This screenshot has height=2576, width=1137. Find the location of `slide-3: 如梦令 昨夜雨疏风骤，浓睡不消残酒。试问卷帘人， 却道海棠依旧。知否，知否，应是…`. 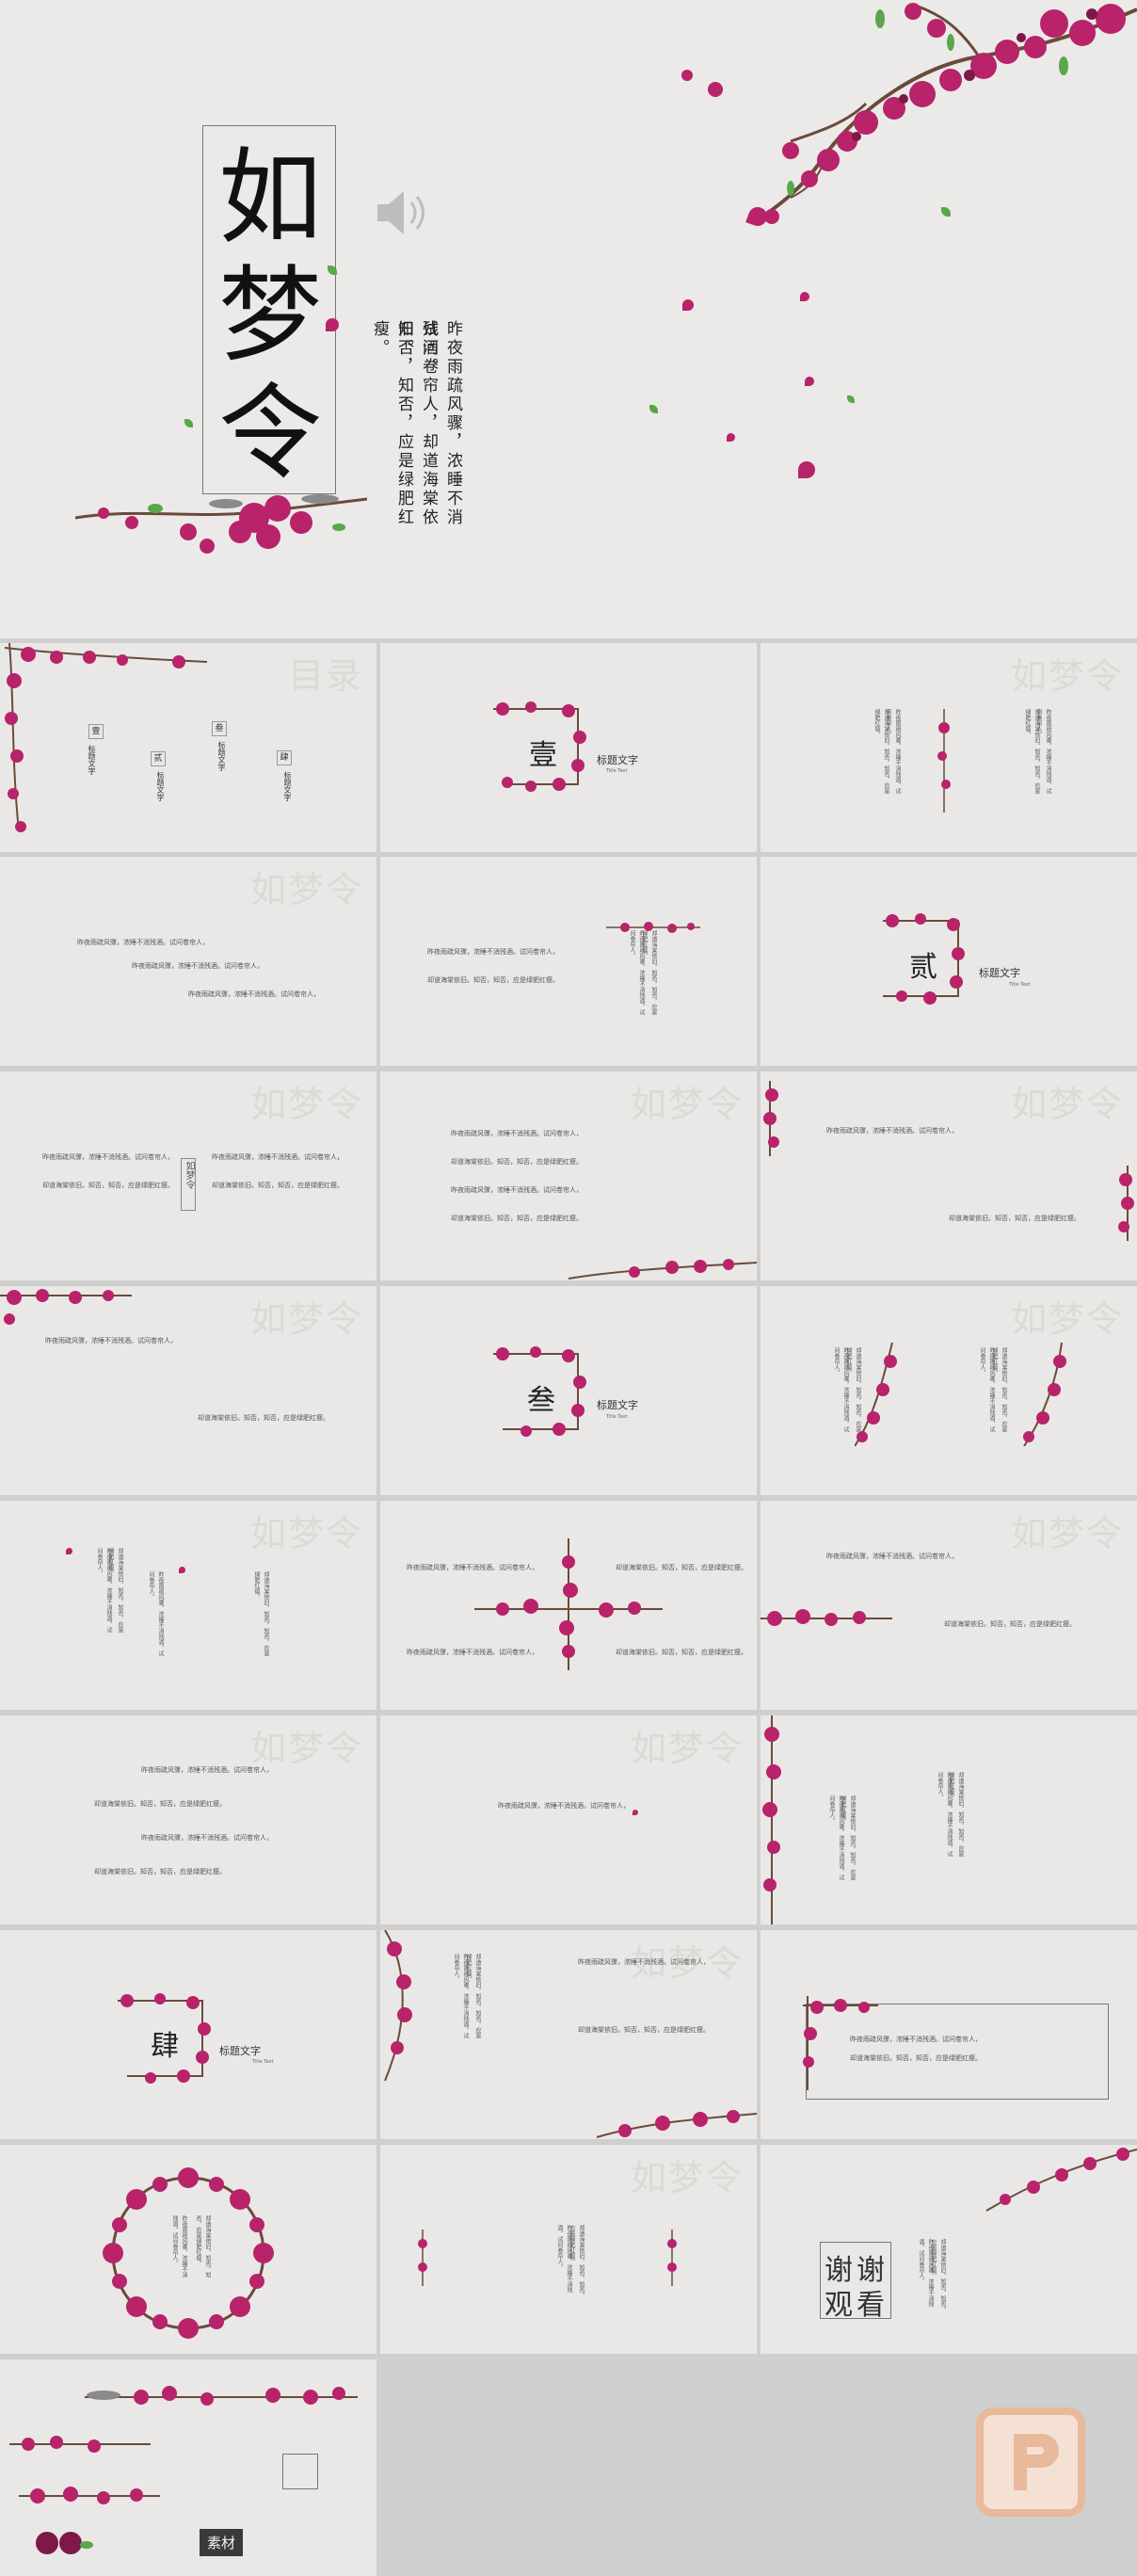

slide-3: 如梦令 昨夜雨疏风骤，浓睡不消残酒。试问卷帘人， 却道海棠依旧。知否，知否，应是… is located at coordinates (949, 747).